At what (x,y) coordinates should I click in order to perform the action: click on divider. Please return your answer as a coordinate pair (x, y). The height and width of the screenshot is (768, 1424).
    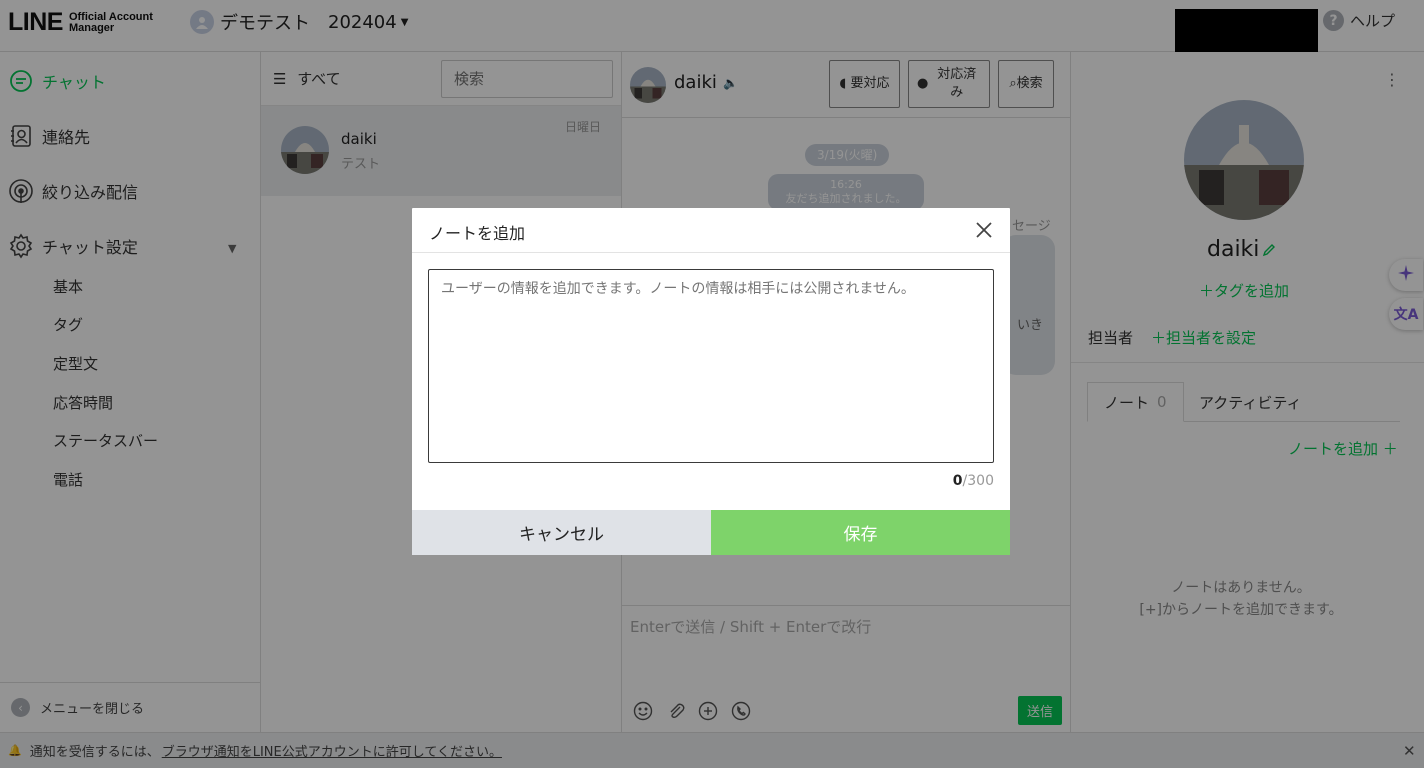
    Looking at the image, I should click on (711, 252).